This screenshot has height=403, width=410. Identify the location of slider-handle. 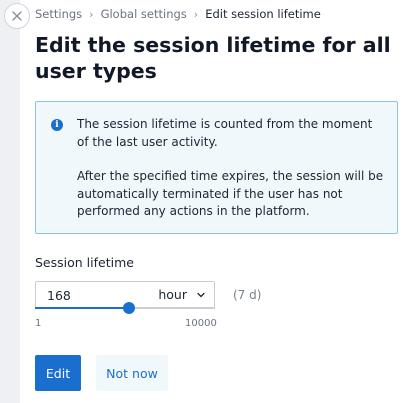
(129, 308).